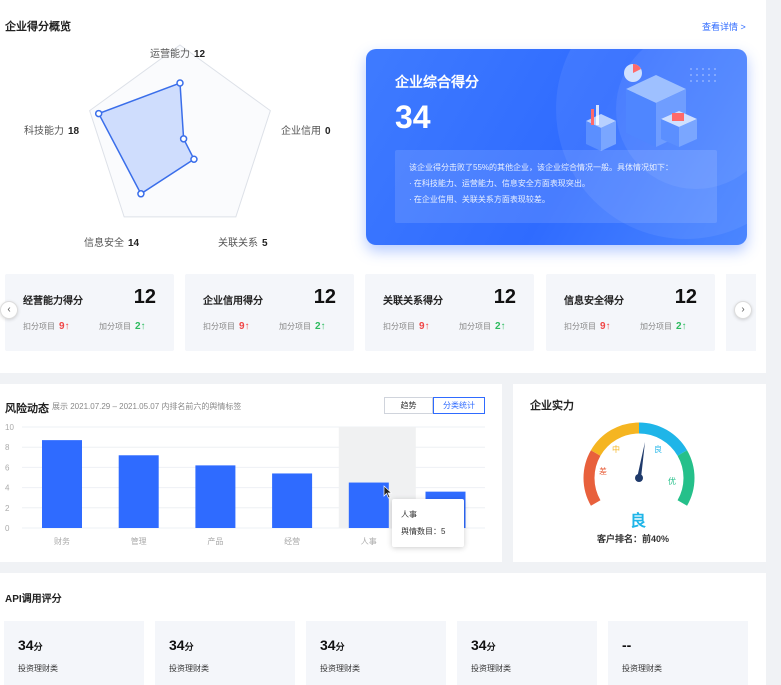 Image resolution: width=781 pixels, height=685 pixels. Describe the element at coordinates (139, 541) in the screenshot. I see `x-tick-label: 管理` at that location.